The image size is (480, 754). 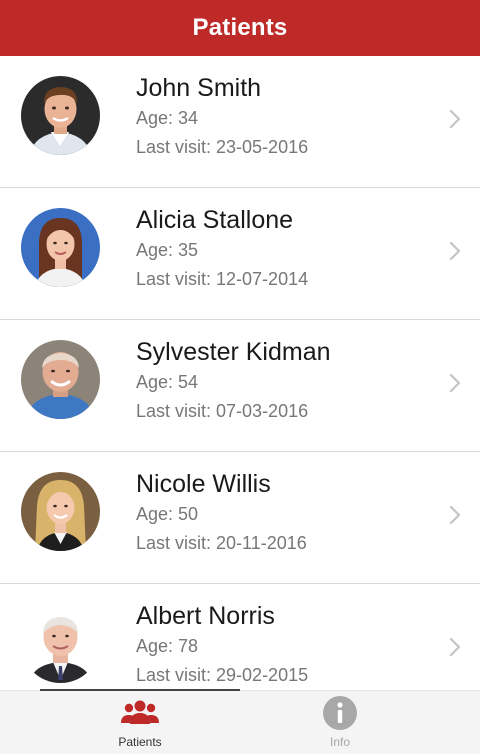 What do you see at coordinates (199, 88) in the screenshot?
I see `patient-name: John Smith` at bounding box center [199, 88].